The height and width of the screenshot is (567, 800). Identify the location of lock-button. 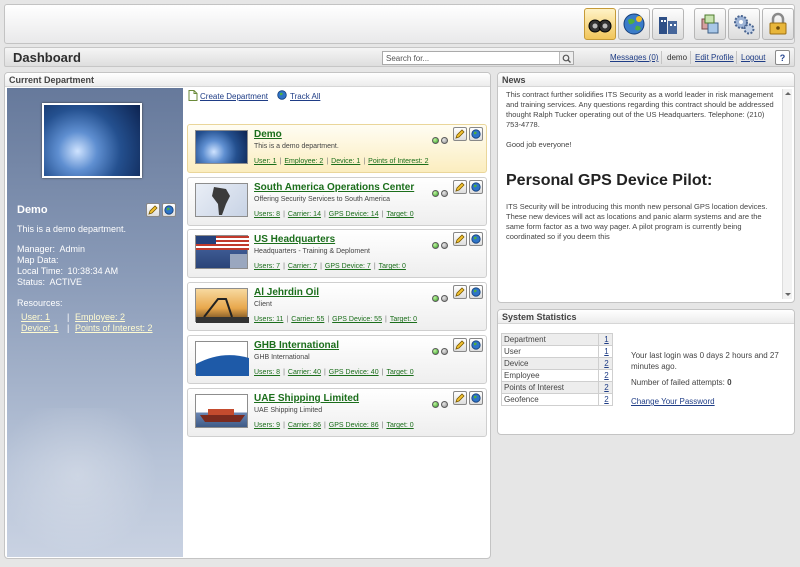
(778, 24).